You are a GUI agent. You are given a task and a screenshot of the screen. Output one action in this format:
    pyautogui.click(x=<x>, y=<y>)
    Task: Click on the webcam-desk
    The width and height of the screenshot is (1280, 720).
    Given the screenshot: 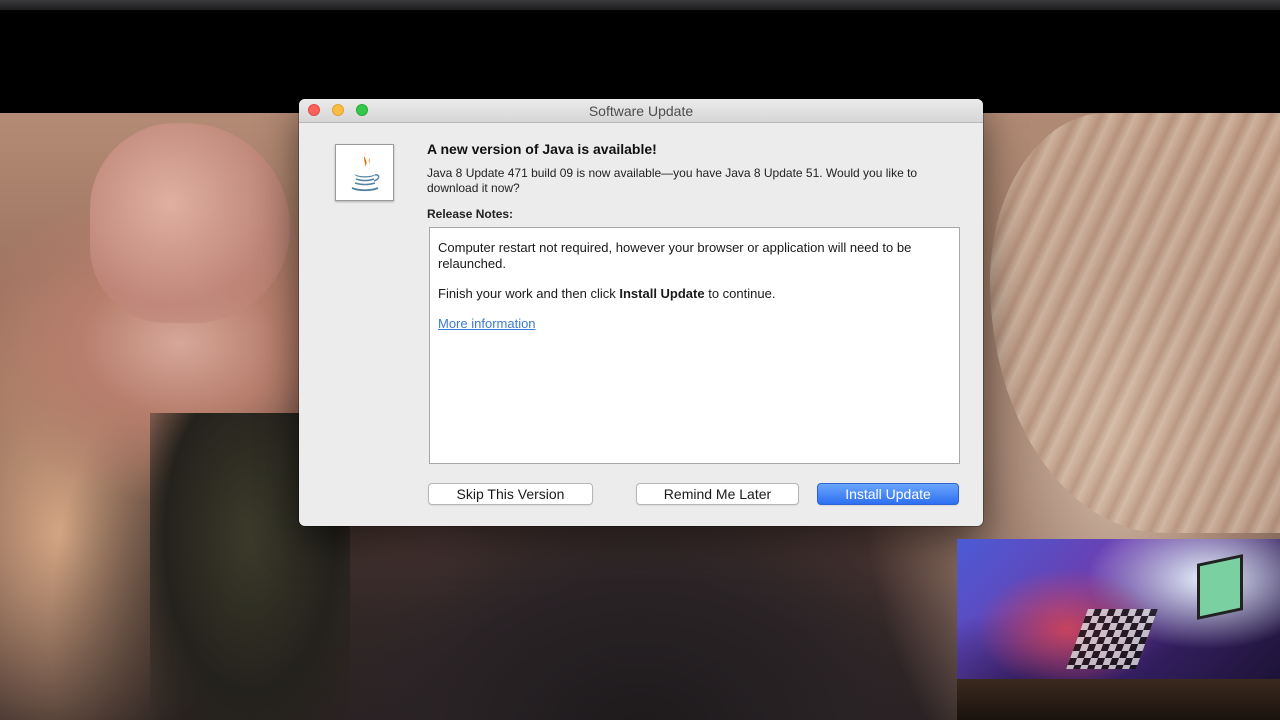 What is the action you would take?
    pyautogui.click(x=1118, y=699)
    